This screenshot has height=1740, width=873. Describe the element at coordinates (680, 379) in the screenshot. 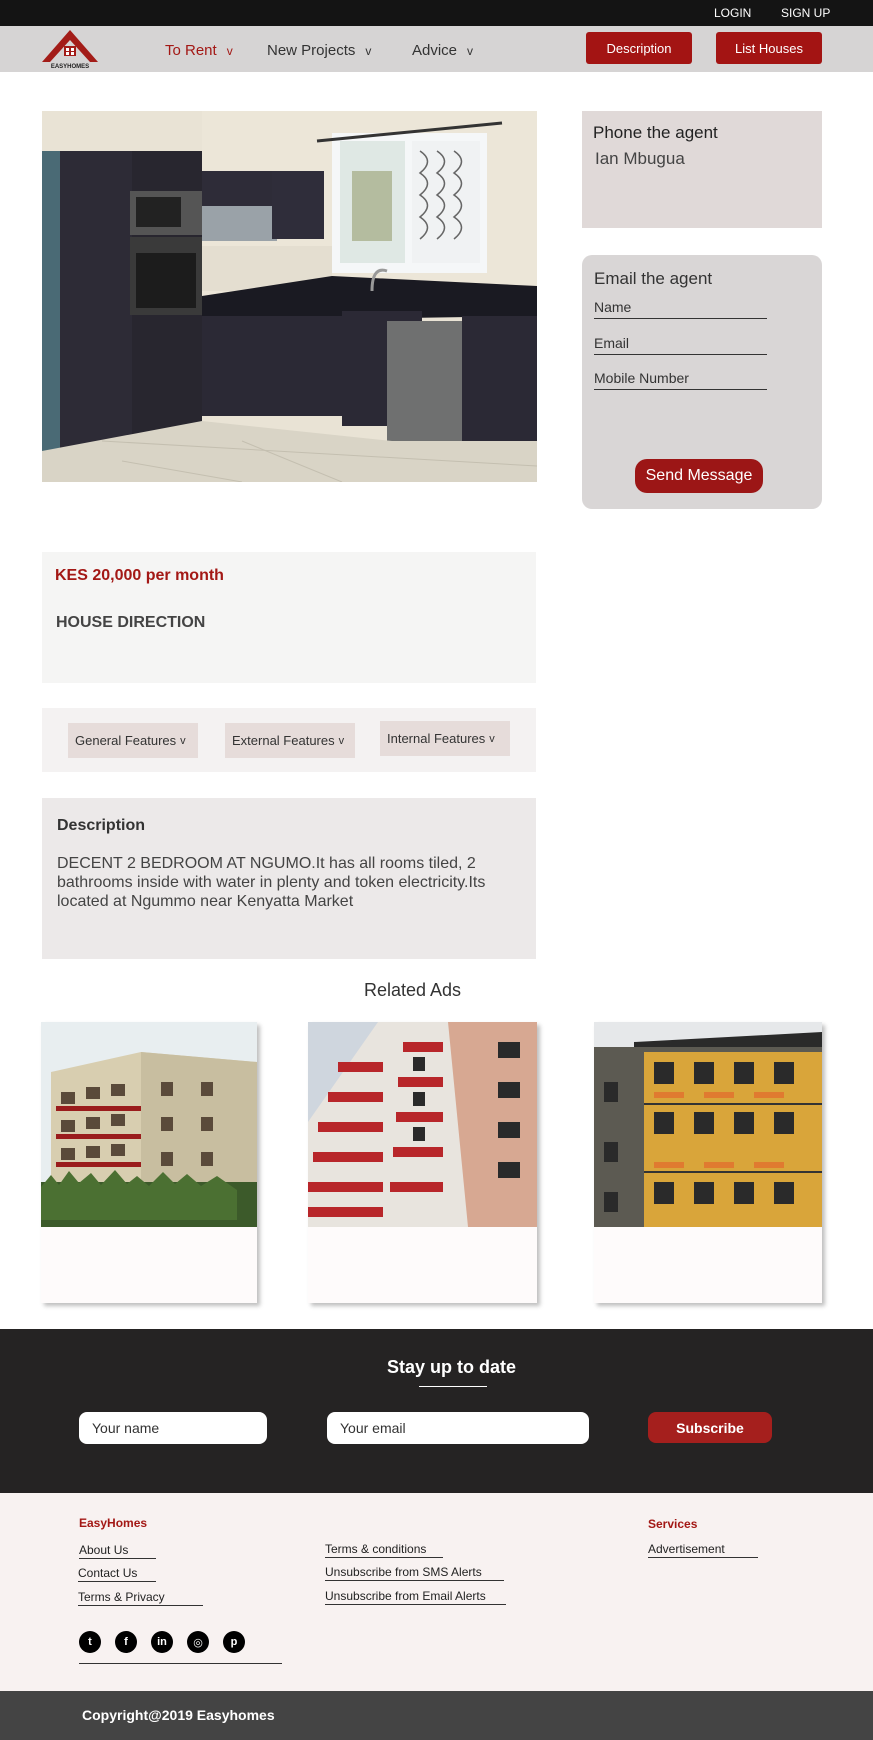

I see `mobile-number-field: Mobile Number` at that location.